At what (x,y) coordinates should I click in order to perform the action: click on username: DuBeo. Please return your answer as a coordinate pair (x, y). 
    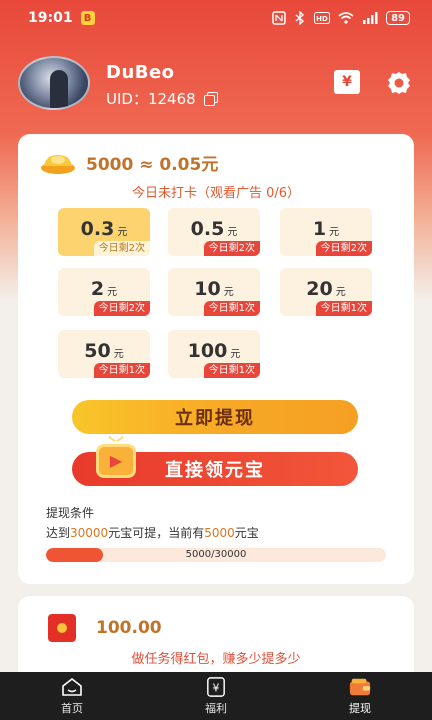
    Looking at the image, I should click on (140, 72).